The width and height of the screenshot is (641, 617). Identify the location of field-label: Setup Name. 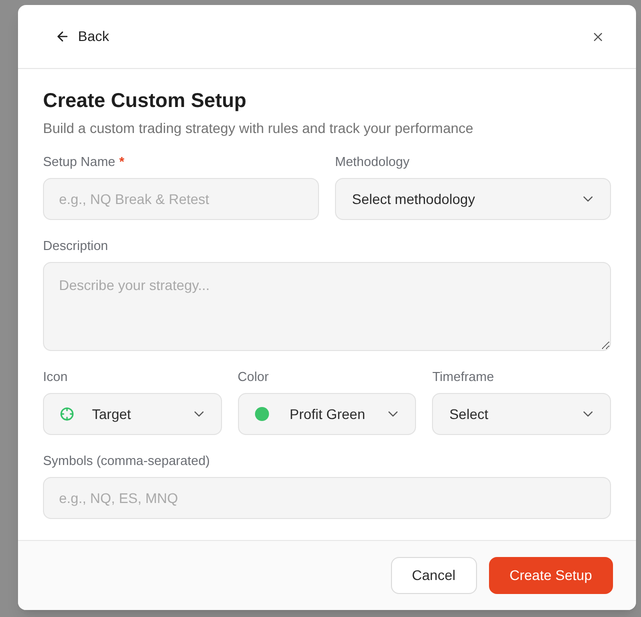
(79, 162).